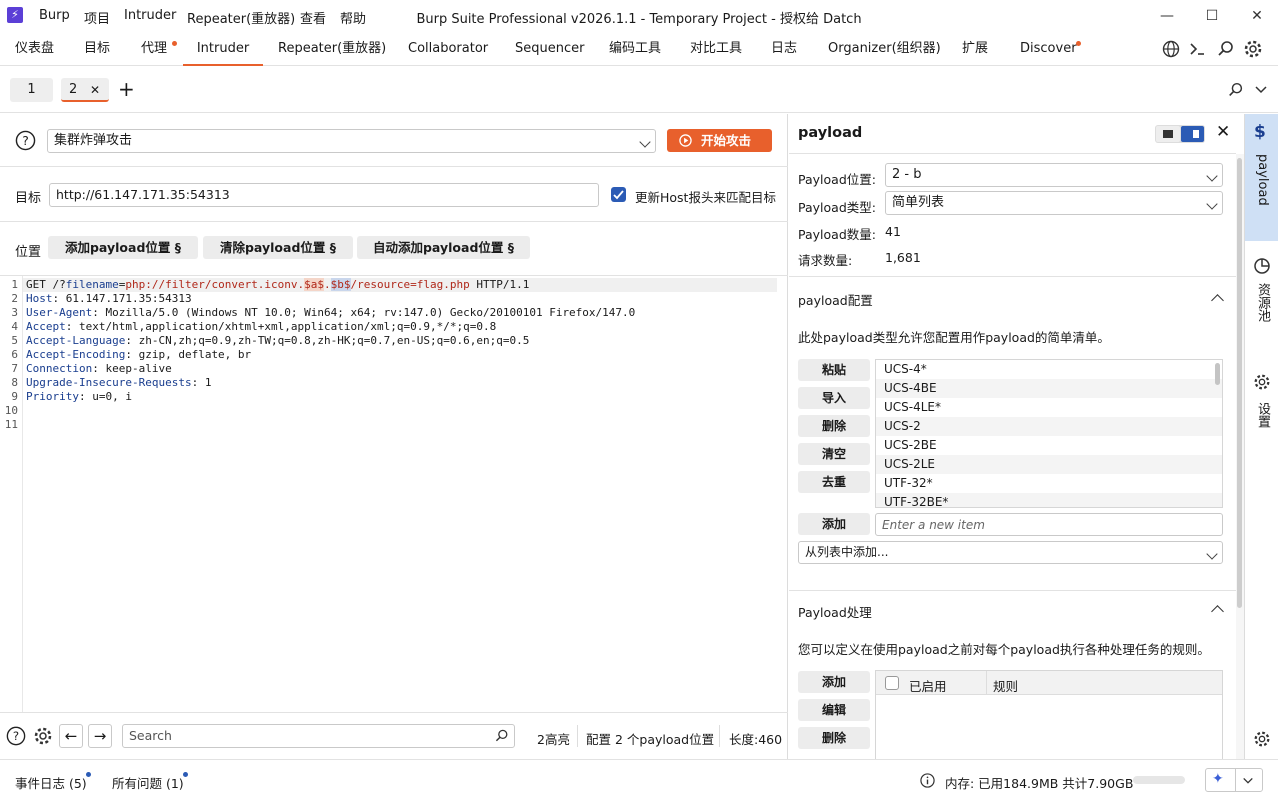 This screenshot has width=1278, height=799. I want to click on tab-target: 目标, so click(97, 49).